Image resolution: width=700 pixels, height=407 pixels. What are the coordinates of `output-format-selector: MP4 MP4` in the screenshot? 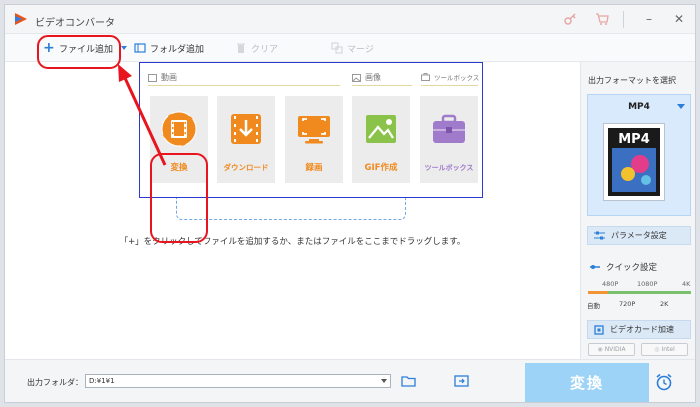 It's located at (639, 155).